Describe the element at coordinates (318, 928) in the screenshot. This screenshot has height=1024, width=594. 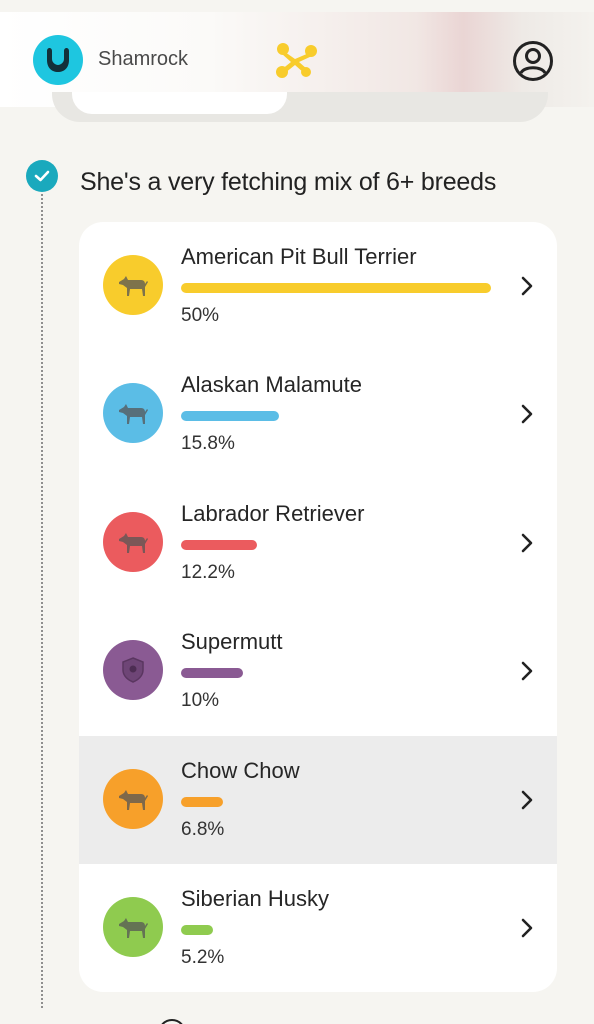
I see `breed-row-siberian-husky: Siberian Husky 5.2%` at that location.